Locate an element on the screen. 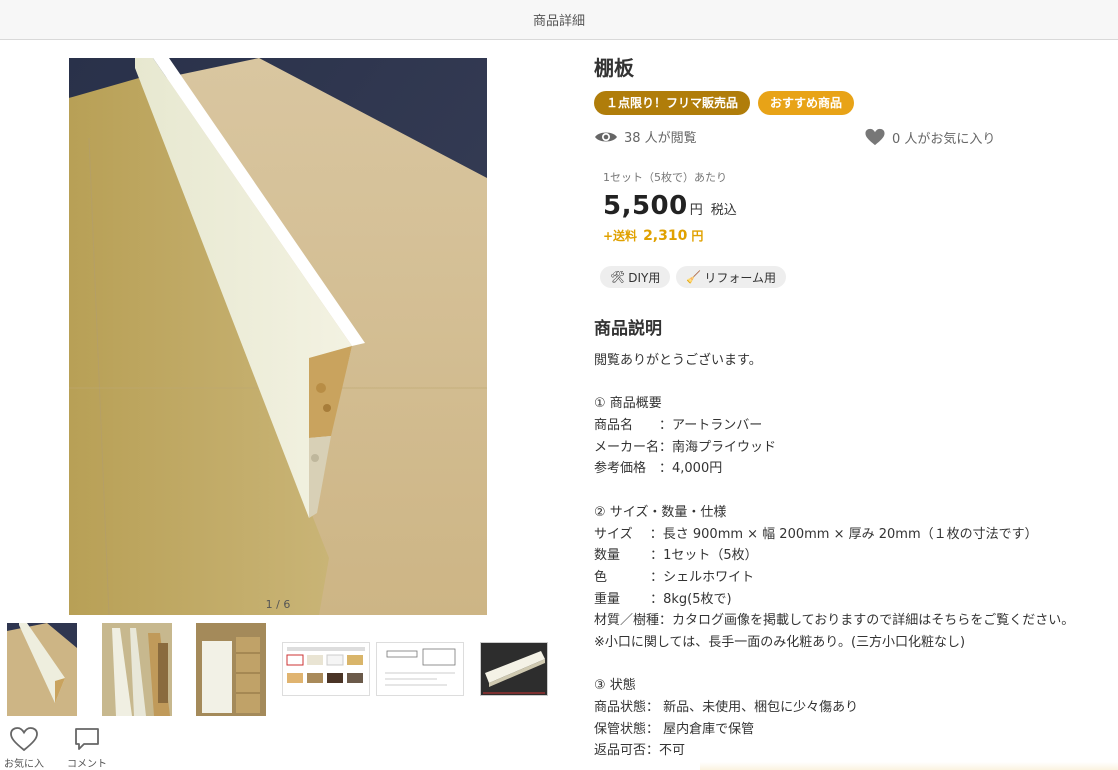 This screenshot has width=1118, height=770. description-line: メーカー名：南海プライウッド is located at coordinates (685, 447).